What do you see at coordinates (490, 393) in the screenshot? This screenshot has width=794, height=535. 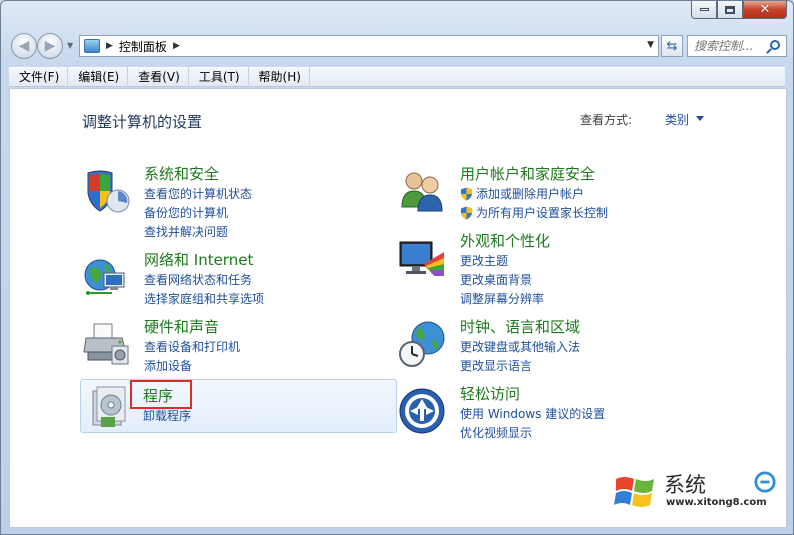 I see `category-title-ease-of-access: 轻松访问` at bounding box center [490, 393].